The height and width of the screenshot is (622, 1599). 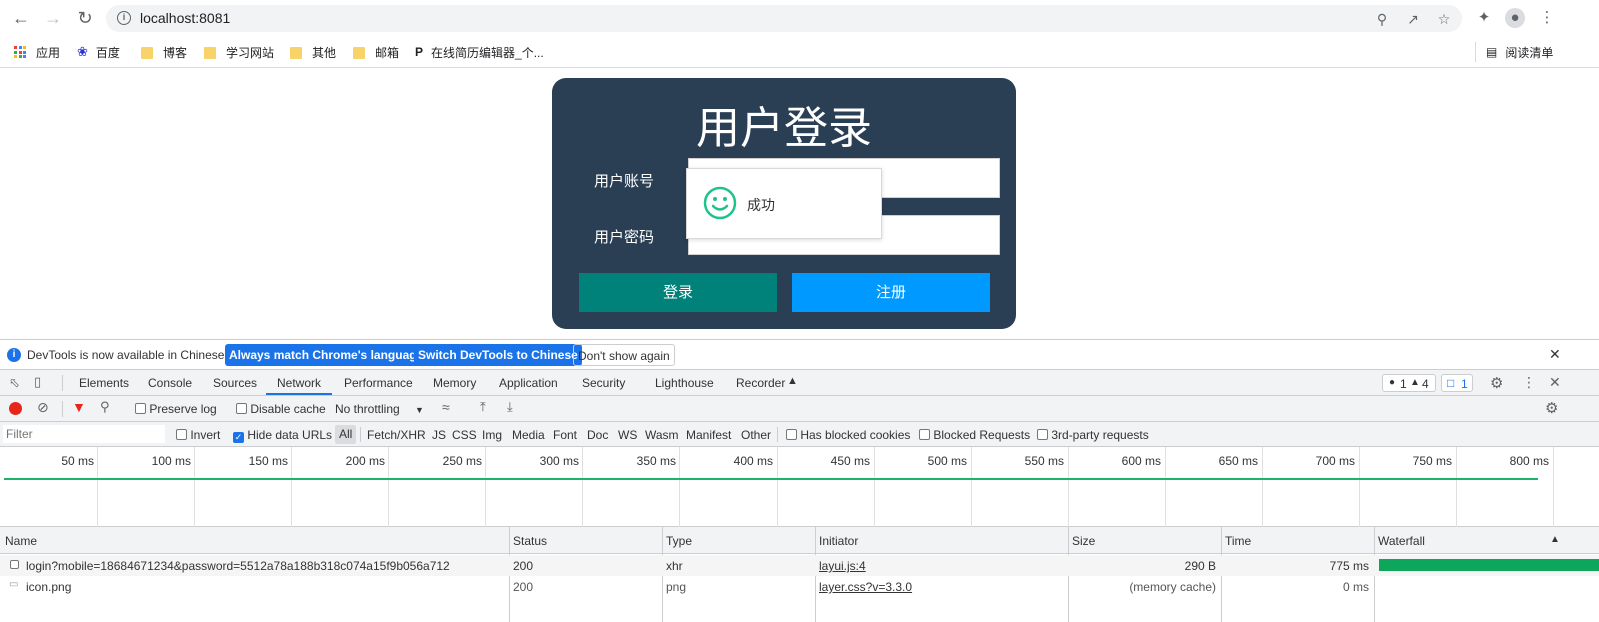 What do you see at coordinates (530, 541) in the screenshot?
I see `column-header-status: Status` at bounding box center [530, 541].